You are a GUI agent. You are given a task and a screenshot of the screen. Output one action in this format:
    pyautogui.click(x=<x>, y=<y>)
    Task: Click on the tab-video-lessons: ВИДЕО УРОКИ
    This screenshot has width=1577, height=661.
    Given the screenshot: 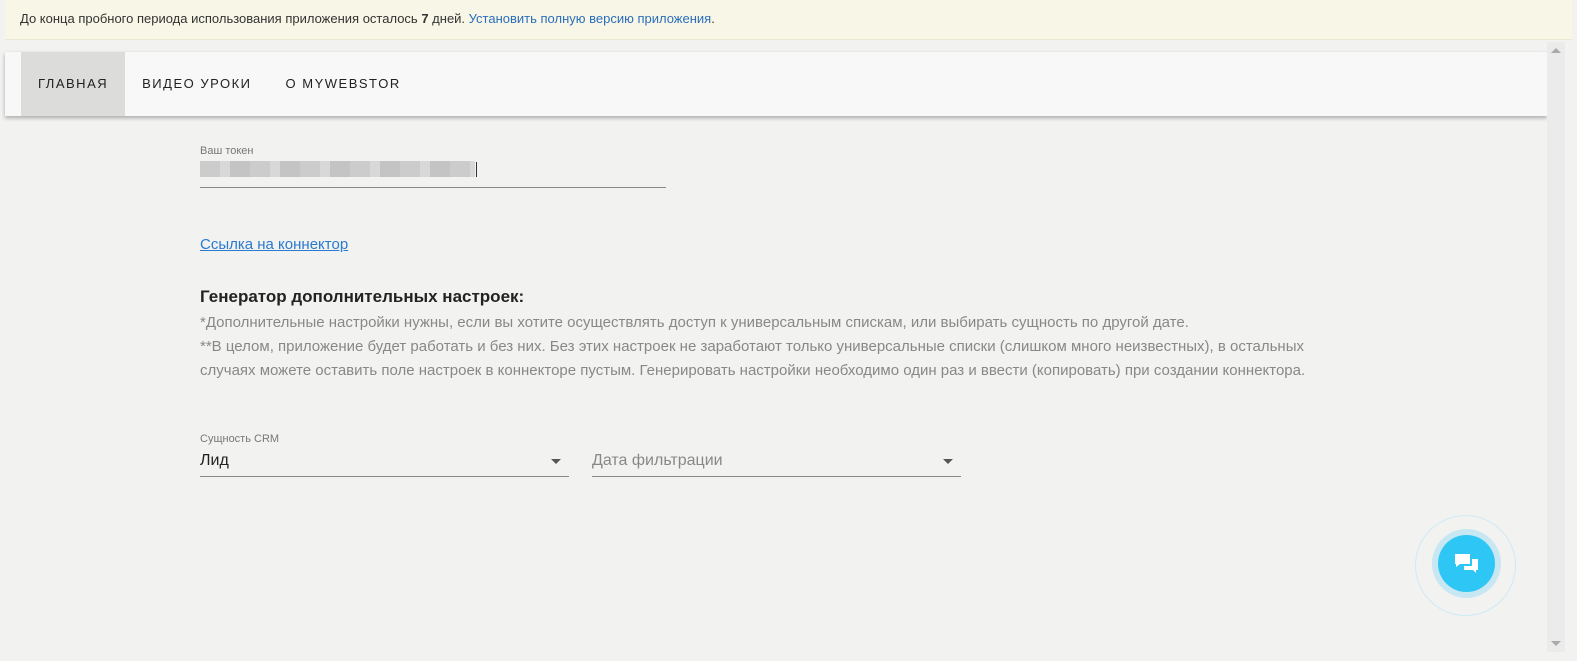 What is the action you would take?
    pyautogui.click(x=196, y=84)
    